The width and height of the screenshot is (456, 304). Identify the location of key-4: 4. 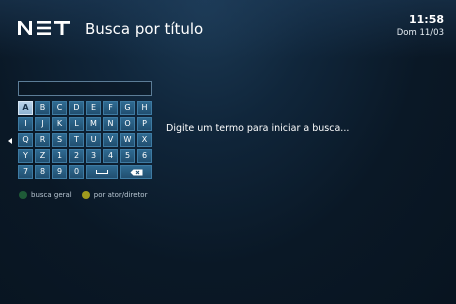
(110, 156).